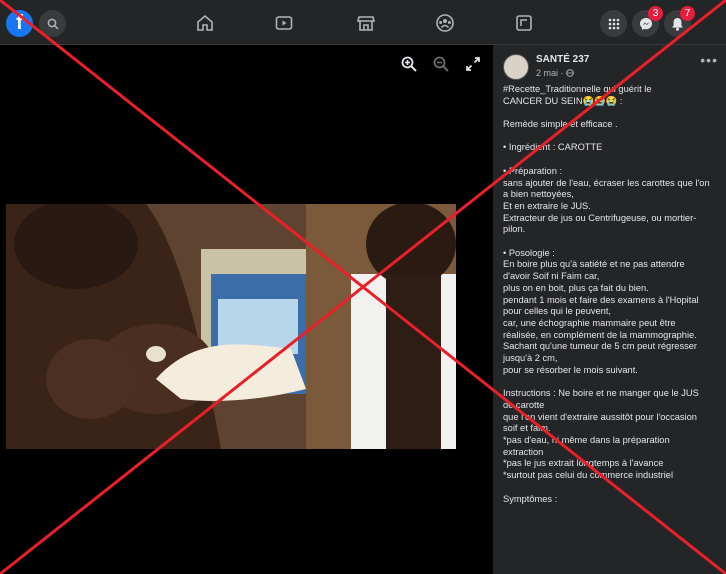 The image size is (726, 574). What do you see at coordinates (547, 205) in the screenshot?
I see `post-text-line: Et en extraire le JUS.` at bounding box center [547, 205].